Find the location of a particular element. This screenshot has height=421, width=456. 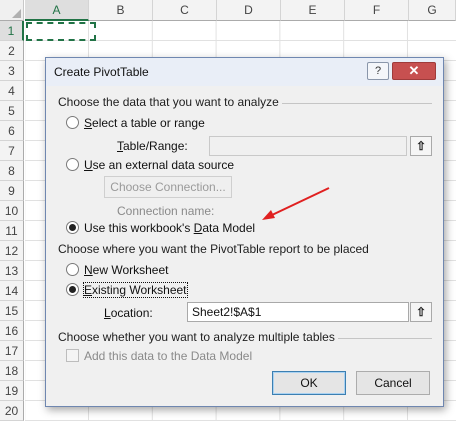

annotation-arrow-icon is located at coordinates (296, 203).